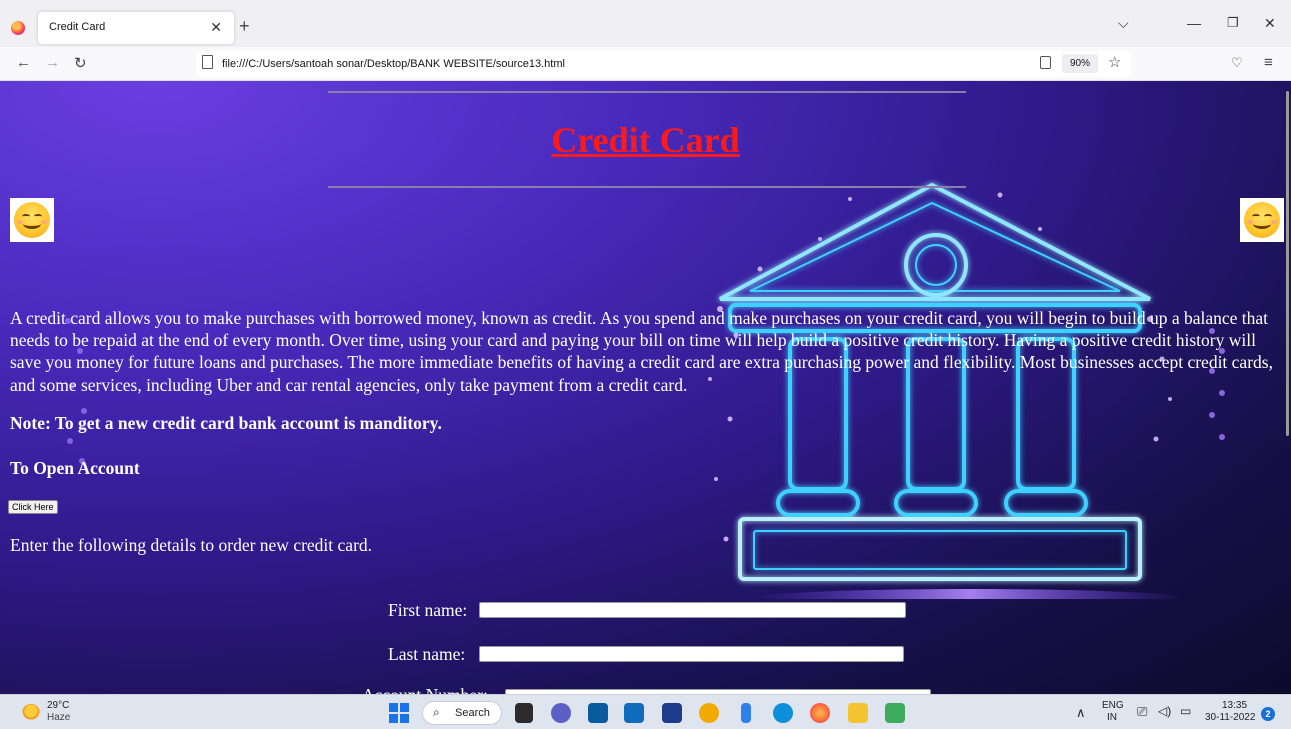  What do you see at coordinates (33, 507) in the screenshot?
I see `click-here-button: Click Here` at bounding box center [33, 507].